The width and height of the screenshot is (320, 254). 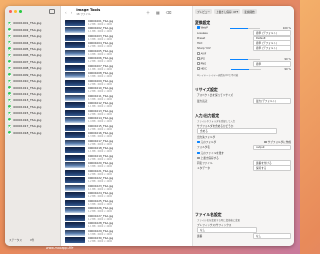 What do you see at coordinates (198, 153) in the screenshot?
I see `keep-original-checkbox` at bounding box center [198, 153].